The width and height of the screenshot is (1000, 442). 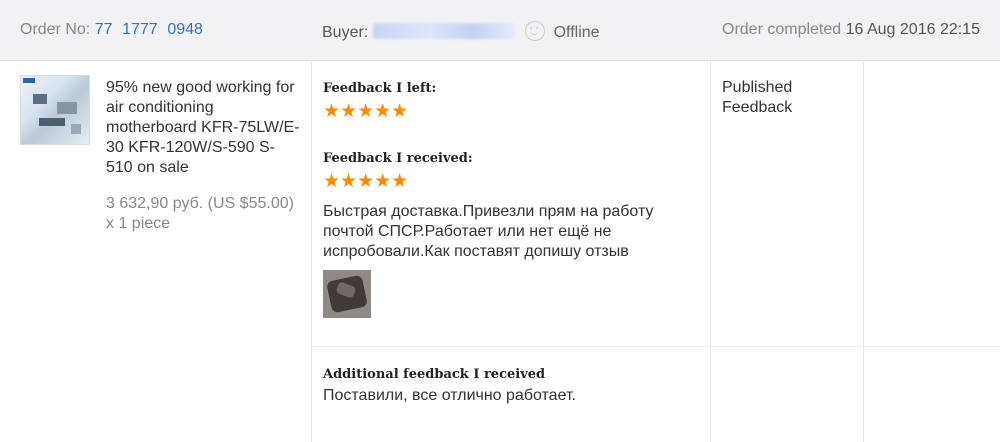 What do you see at coordinates (138, 223) in the screenshot?
I see `product-quantity: x 1 piece` at bounding box center [138, 223].